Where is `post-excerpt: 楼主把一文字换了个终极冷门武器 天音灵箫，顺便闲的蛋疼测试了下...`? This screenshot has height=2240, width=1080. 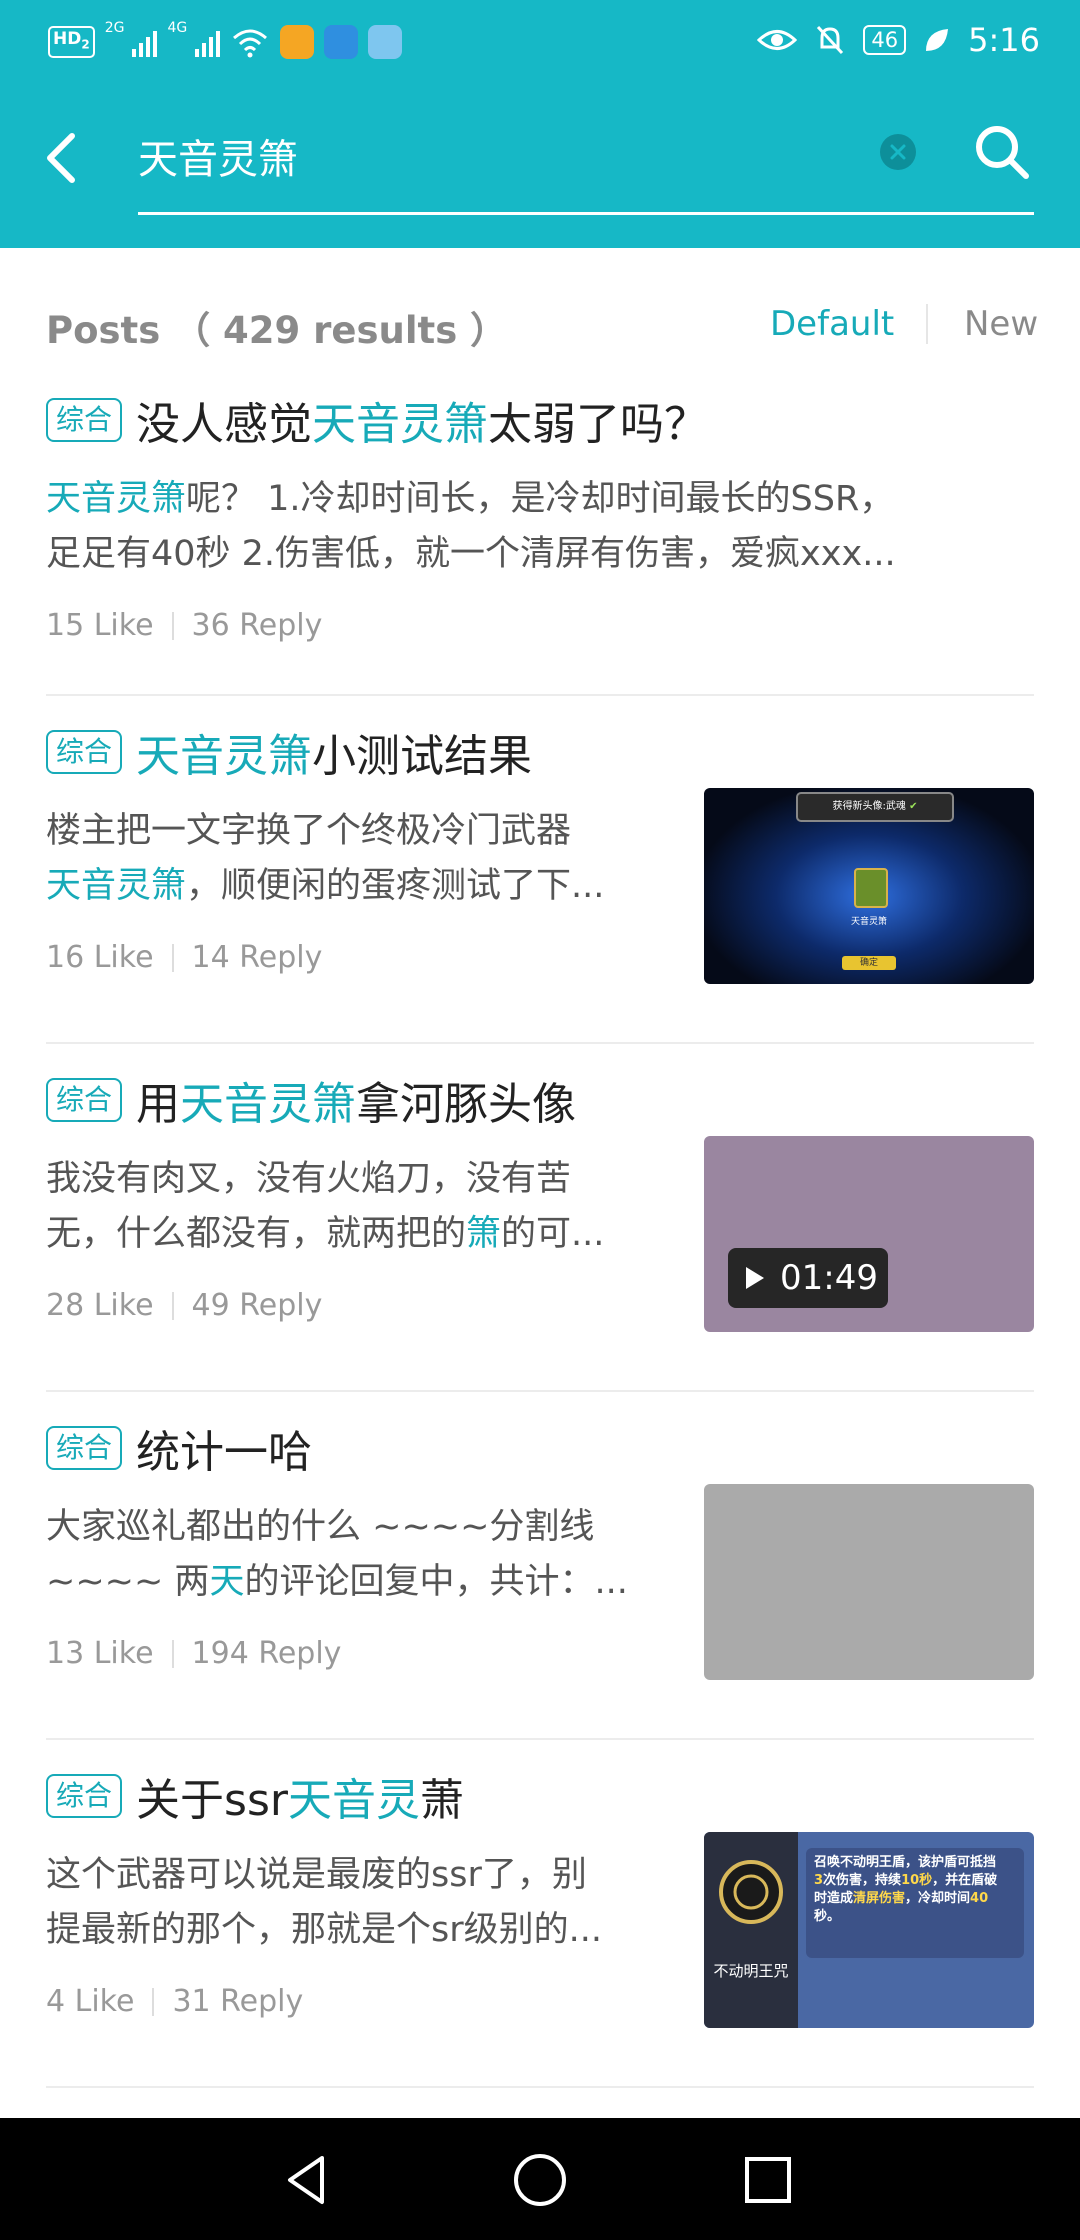 post-excerpt: 楼主把一文字换了个终极冷门武器 天音灵箫，顺便闲的蛋疼测试了下... is located at coordinates (356, 859).